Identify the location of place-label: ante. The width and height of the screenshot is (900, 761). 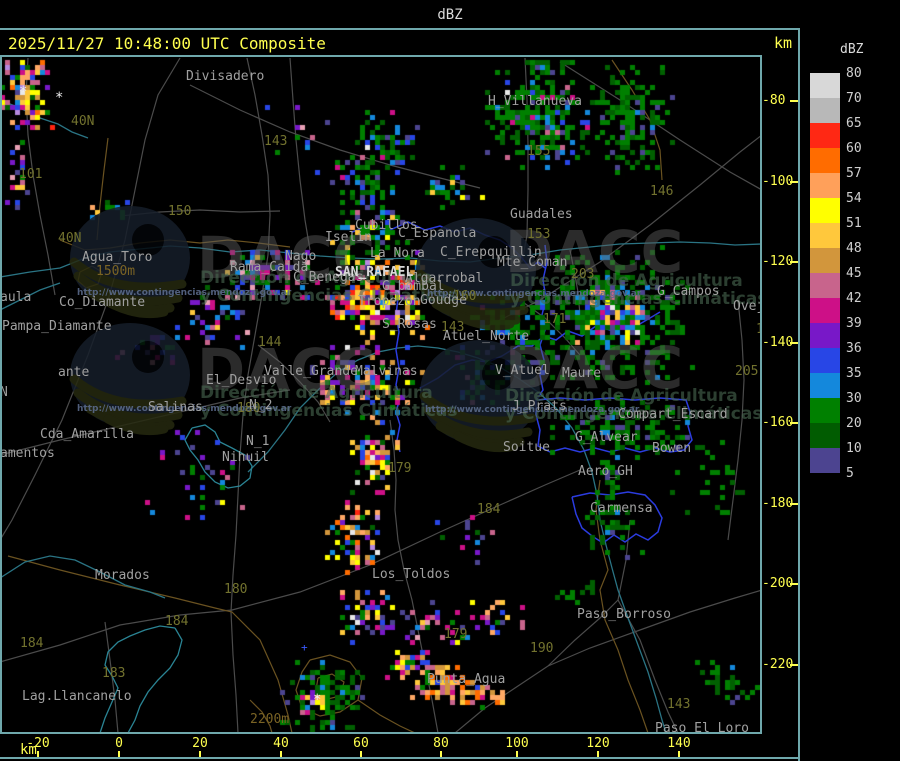
(73, 372).